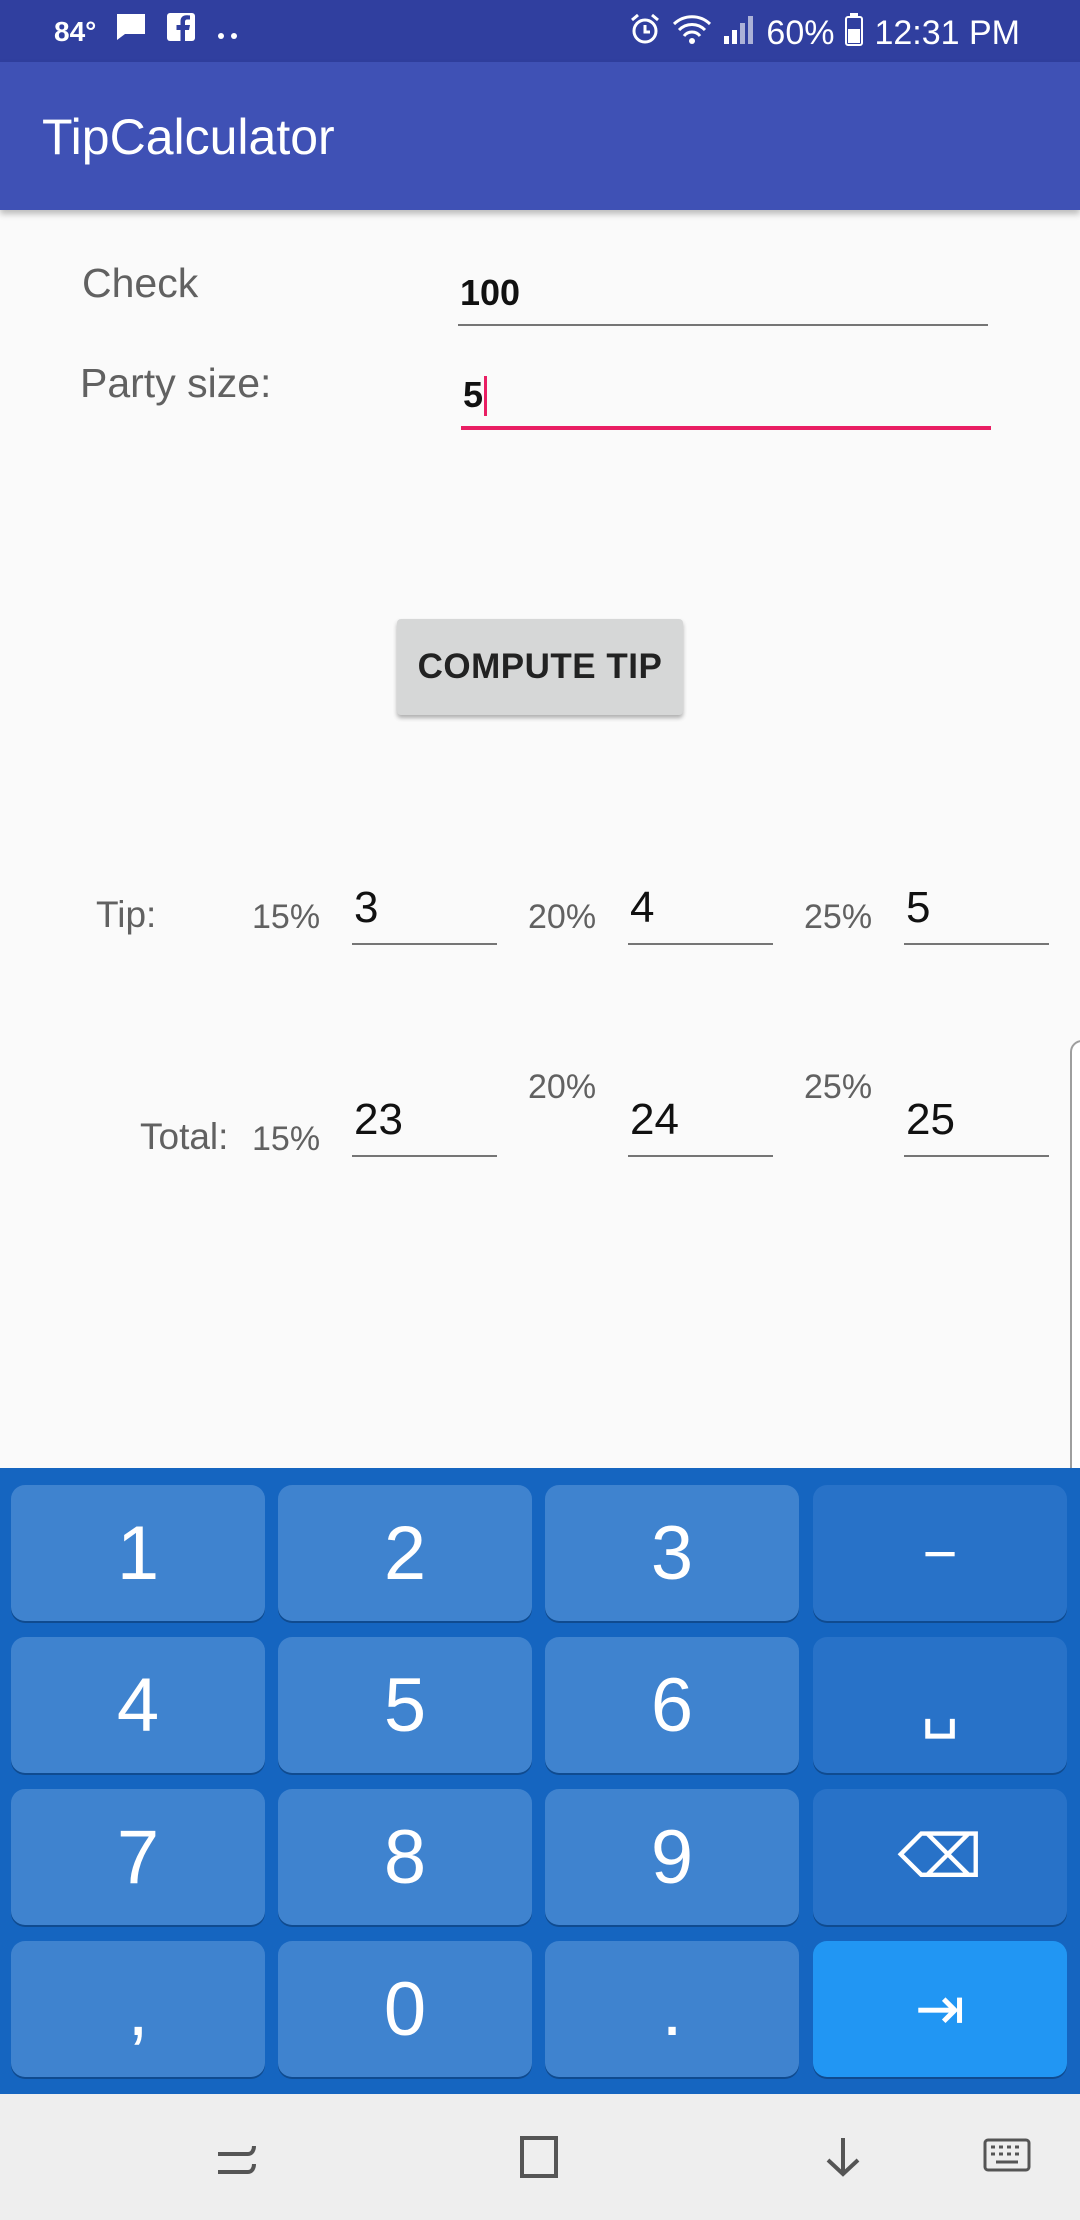 This screenshot has width=1080, height=2220. What do you see at coordinates (424, 1119) in the screenshot?
I see `total-15-field: 23` at bounding box center [424, 1119].